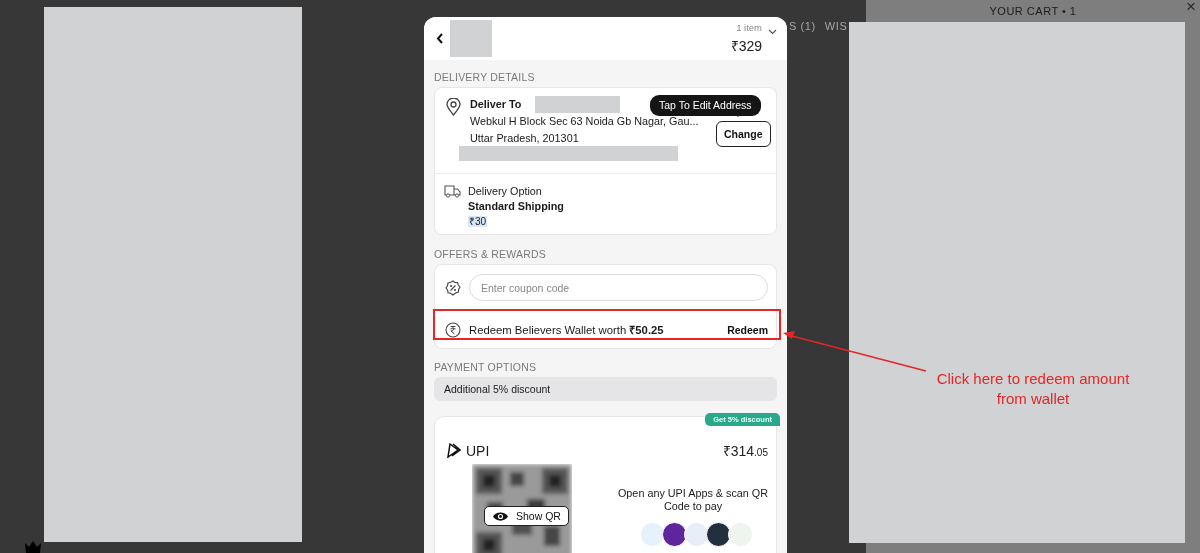 The width and height of the screenshot is (1200, 553). What do you see at coordinates (453, 329) in the screenshot?
I see `rupee-coin-icon` at bounding box center [453, 329].